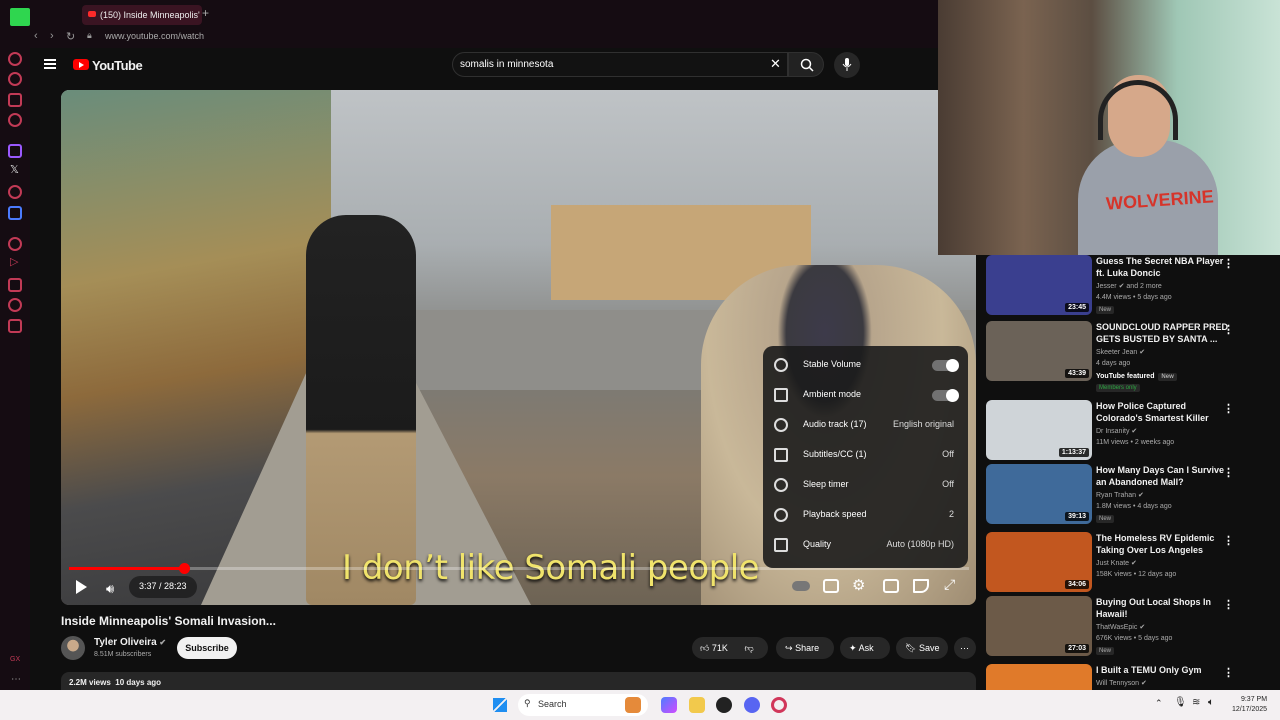 This screenshot has height=720, width=1280. What do you see at coordinates (929, 648) in the screenshot?
I see `save-label: Save` at bounding box center [929, 648].